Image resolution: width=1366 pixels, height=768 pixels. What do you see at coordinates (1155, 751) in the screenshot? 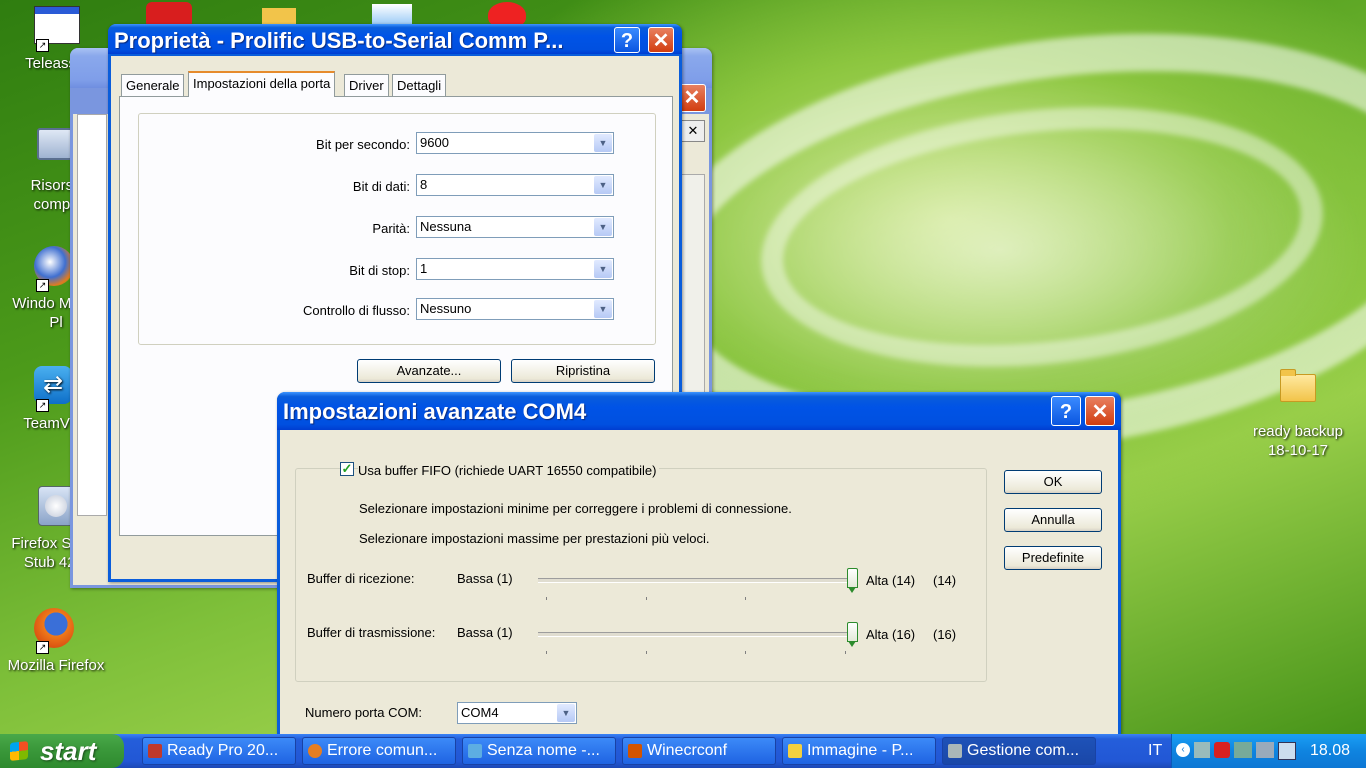
I see `language-indicator: IT` at bounding box center [1155, 751].